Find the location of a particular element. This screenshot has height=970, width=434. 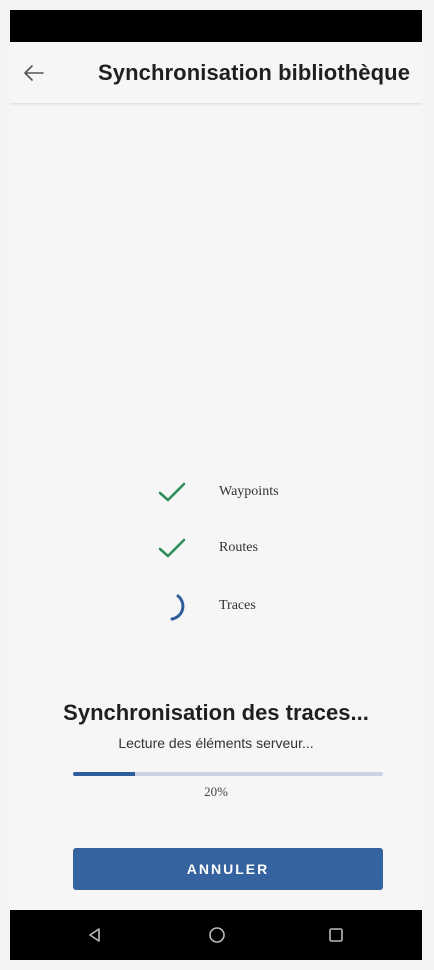

circle-home-icon is located at coordinates (217, 935).